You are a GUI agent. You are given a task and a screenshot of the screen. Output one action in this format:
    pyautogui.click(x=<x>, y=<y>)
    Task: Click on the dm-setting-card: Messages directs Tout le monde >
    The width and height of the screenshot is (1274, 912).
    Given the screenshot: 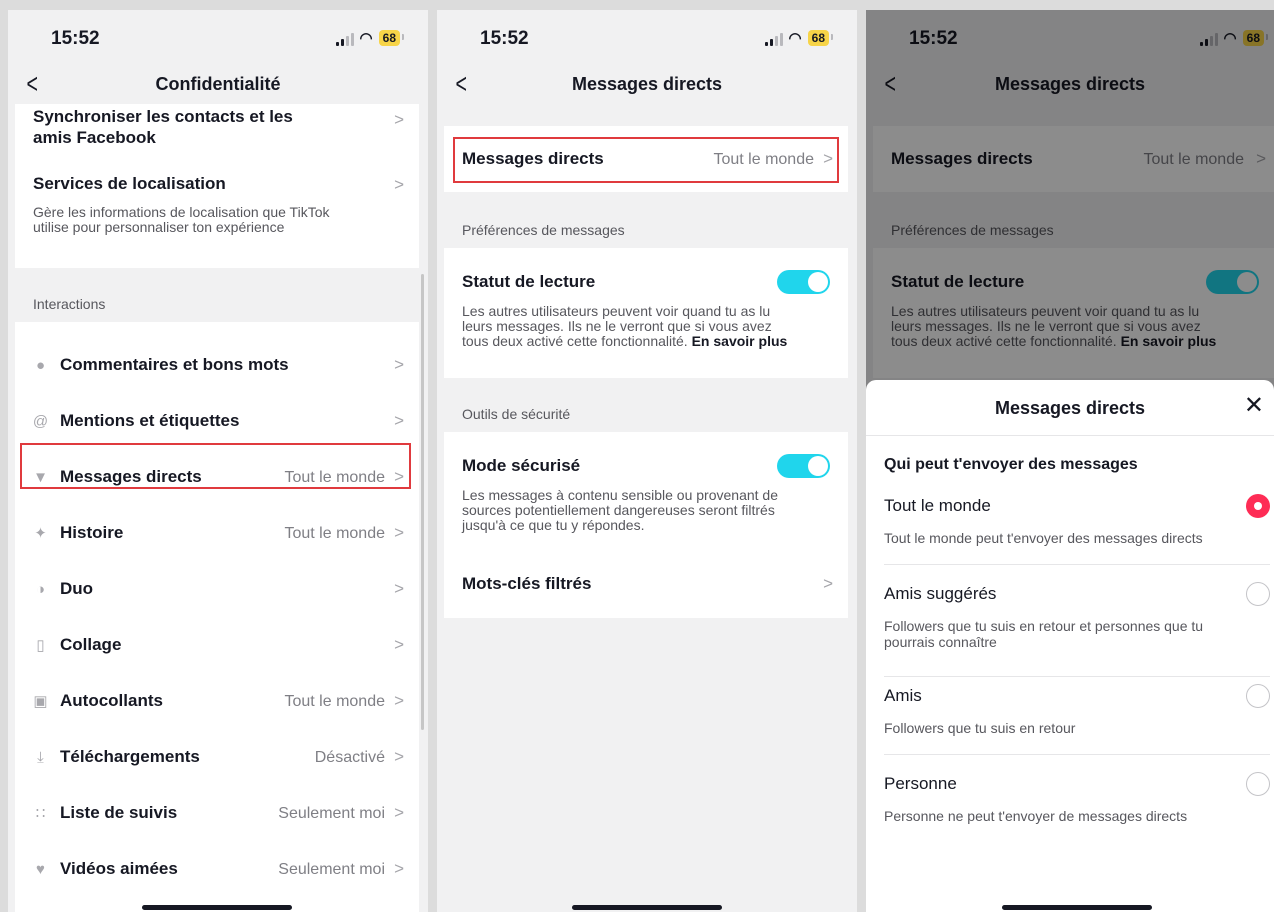 What is the action you would take?
    pyautogui.click(x=646, y=159)
    